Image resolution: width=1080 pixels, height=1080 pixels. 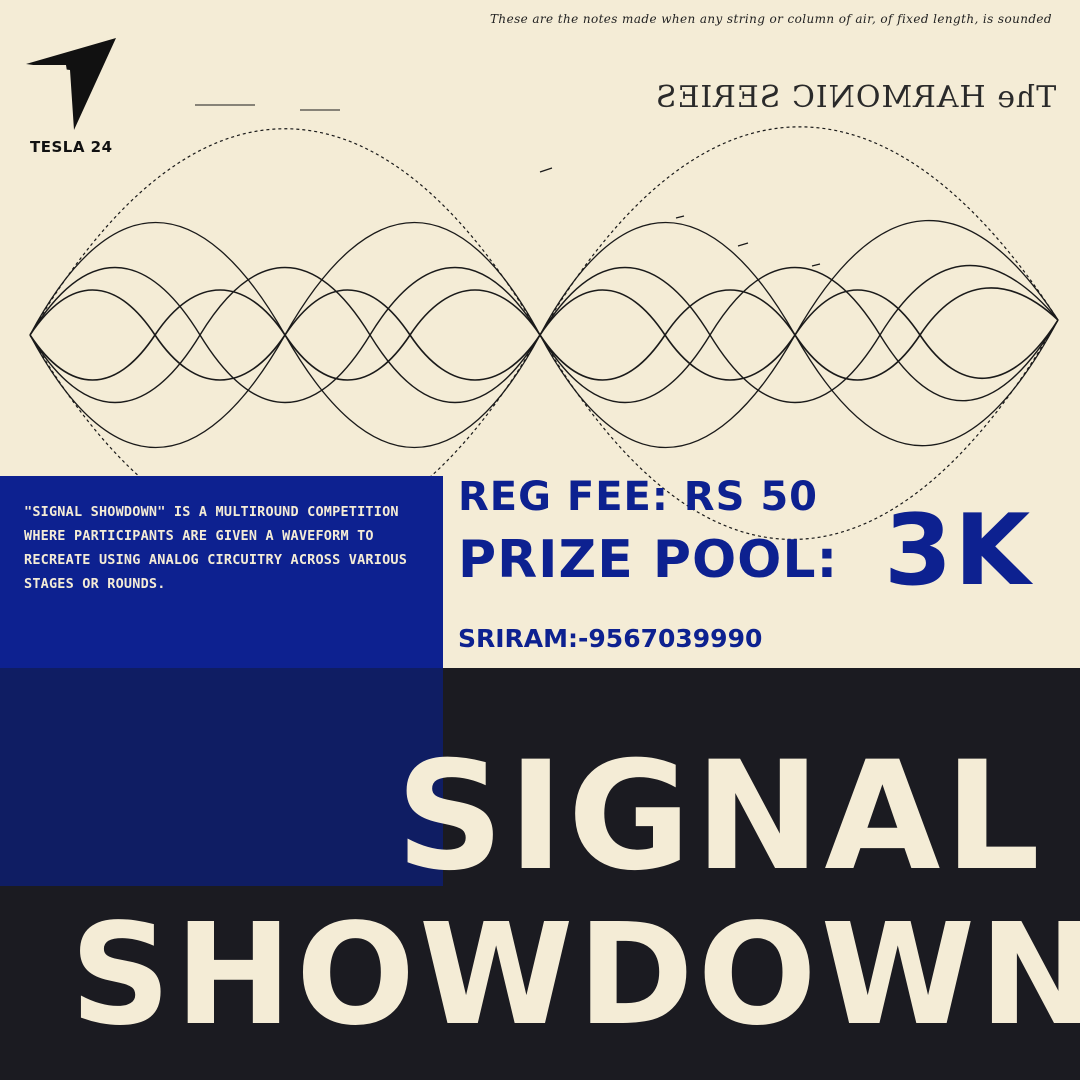 I want to click on prize-pool-label: PRIZE POOL:, so click(x=648, y=560).